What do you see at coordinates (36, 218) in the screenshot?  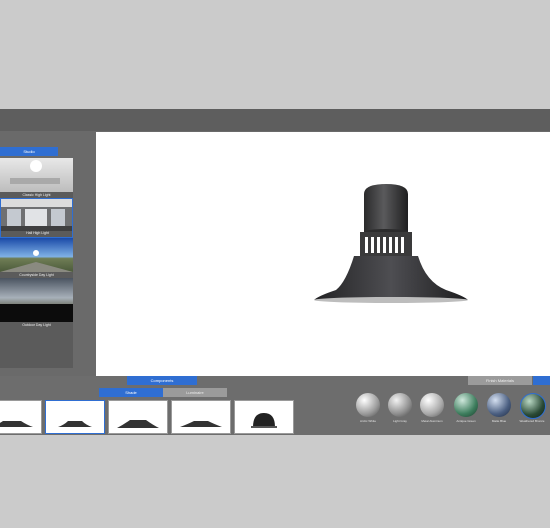 I see `environment-item-hall: Hall High Light` at bounding box center [36, 218].